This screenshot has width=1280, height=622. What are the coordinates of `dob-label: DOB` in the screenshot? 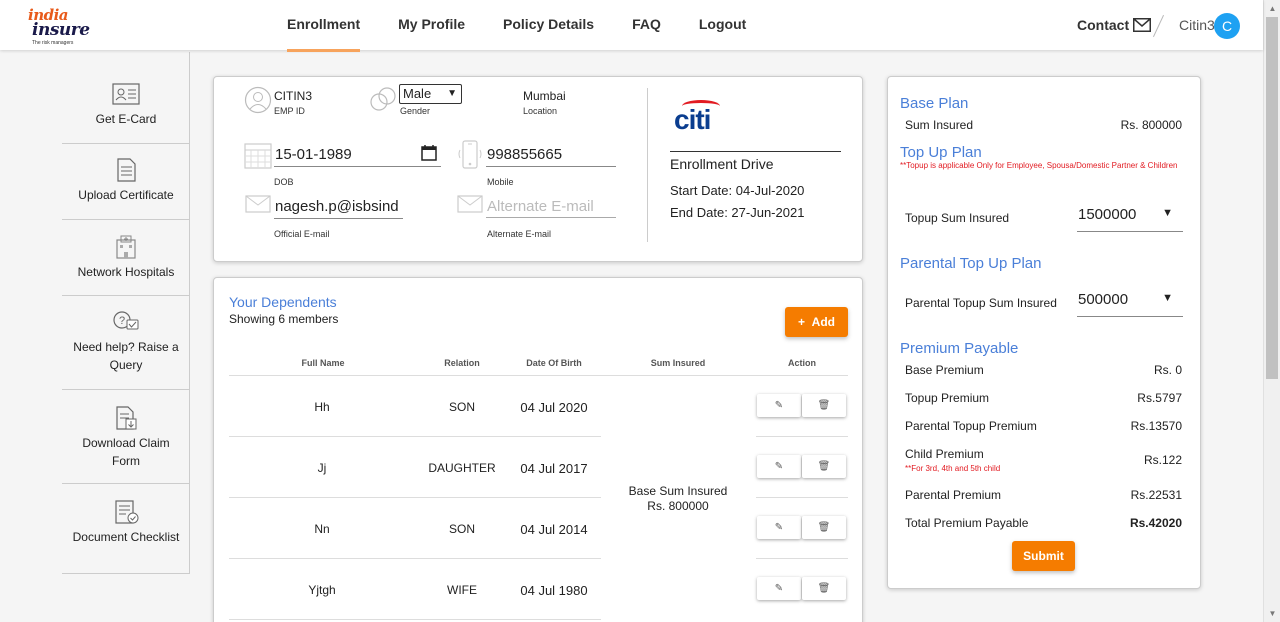 It's located at (284, 182).